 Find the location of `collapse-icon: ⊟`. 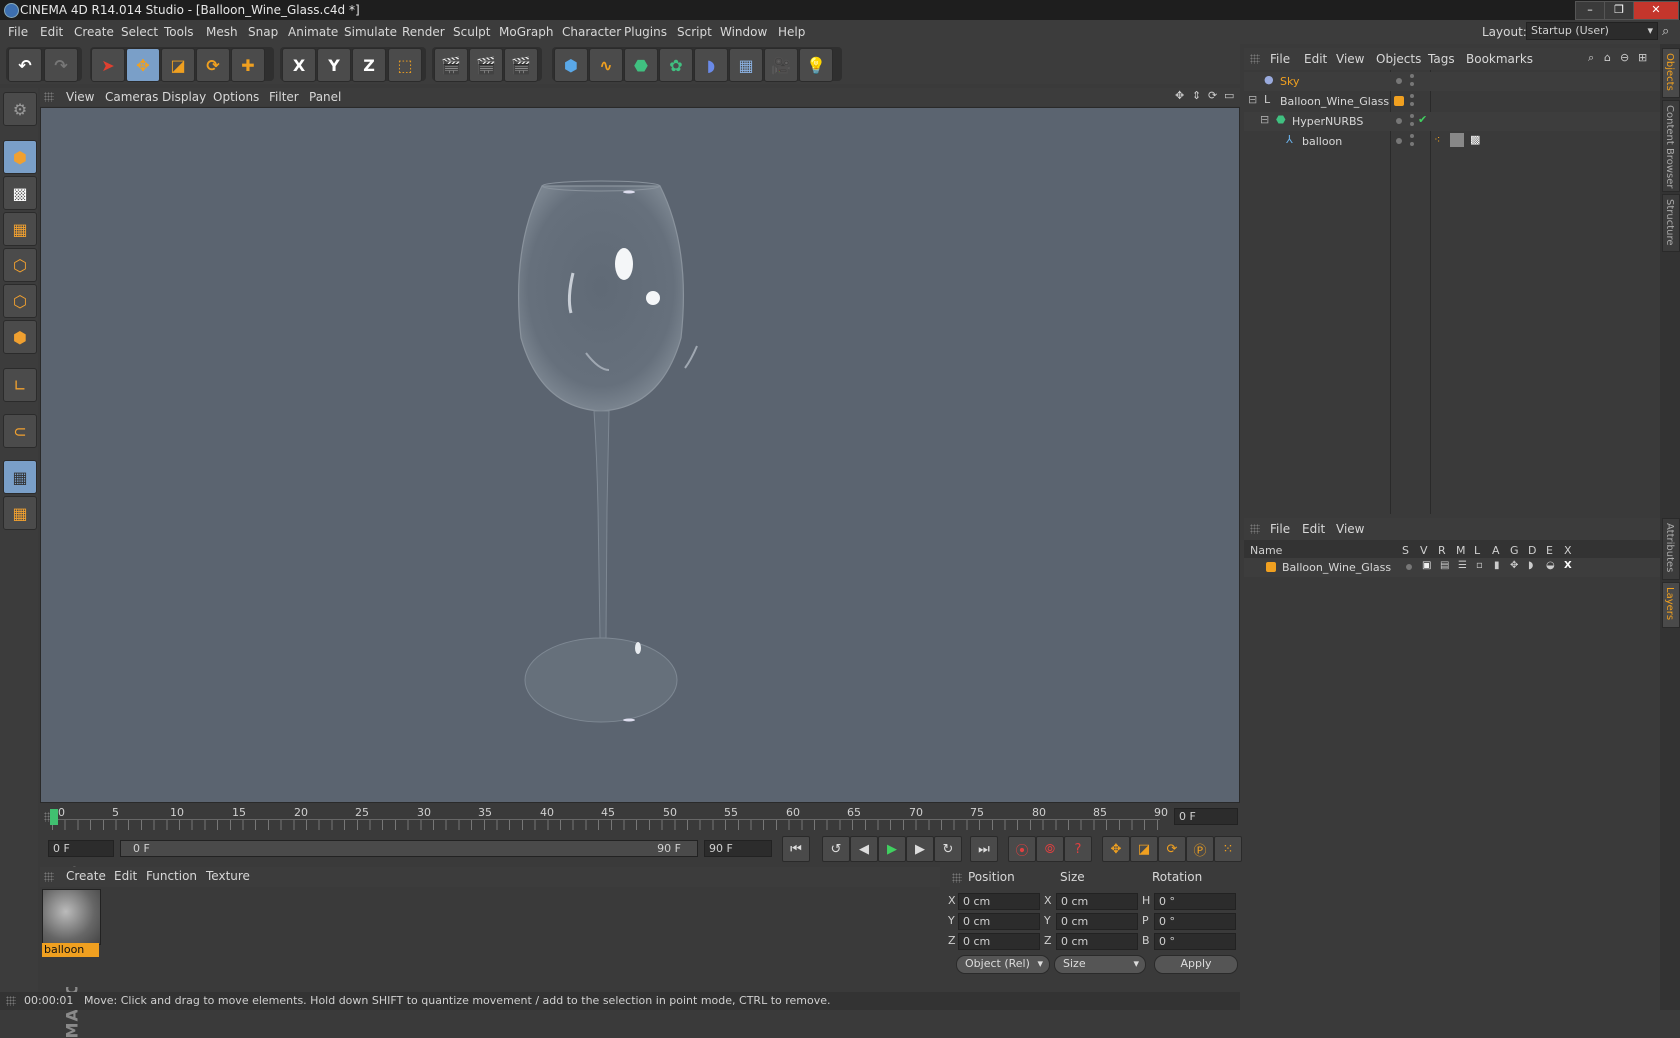

collapse-icon: ⊟ is located at coordinates (1252, 99).